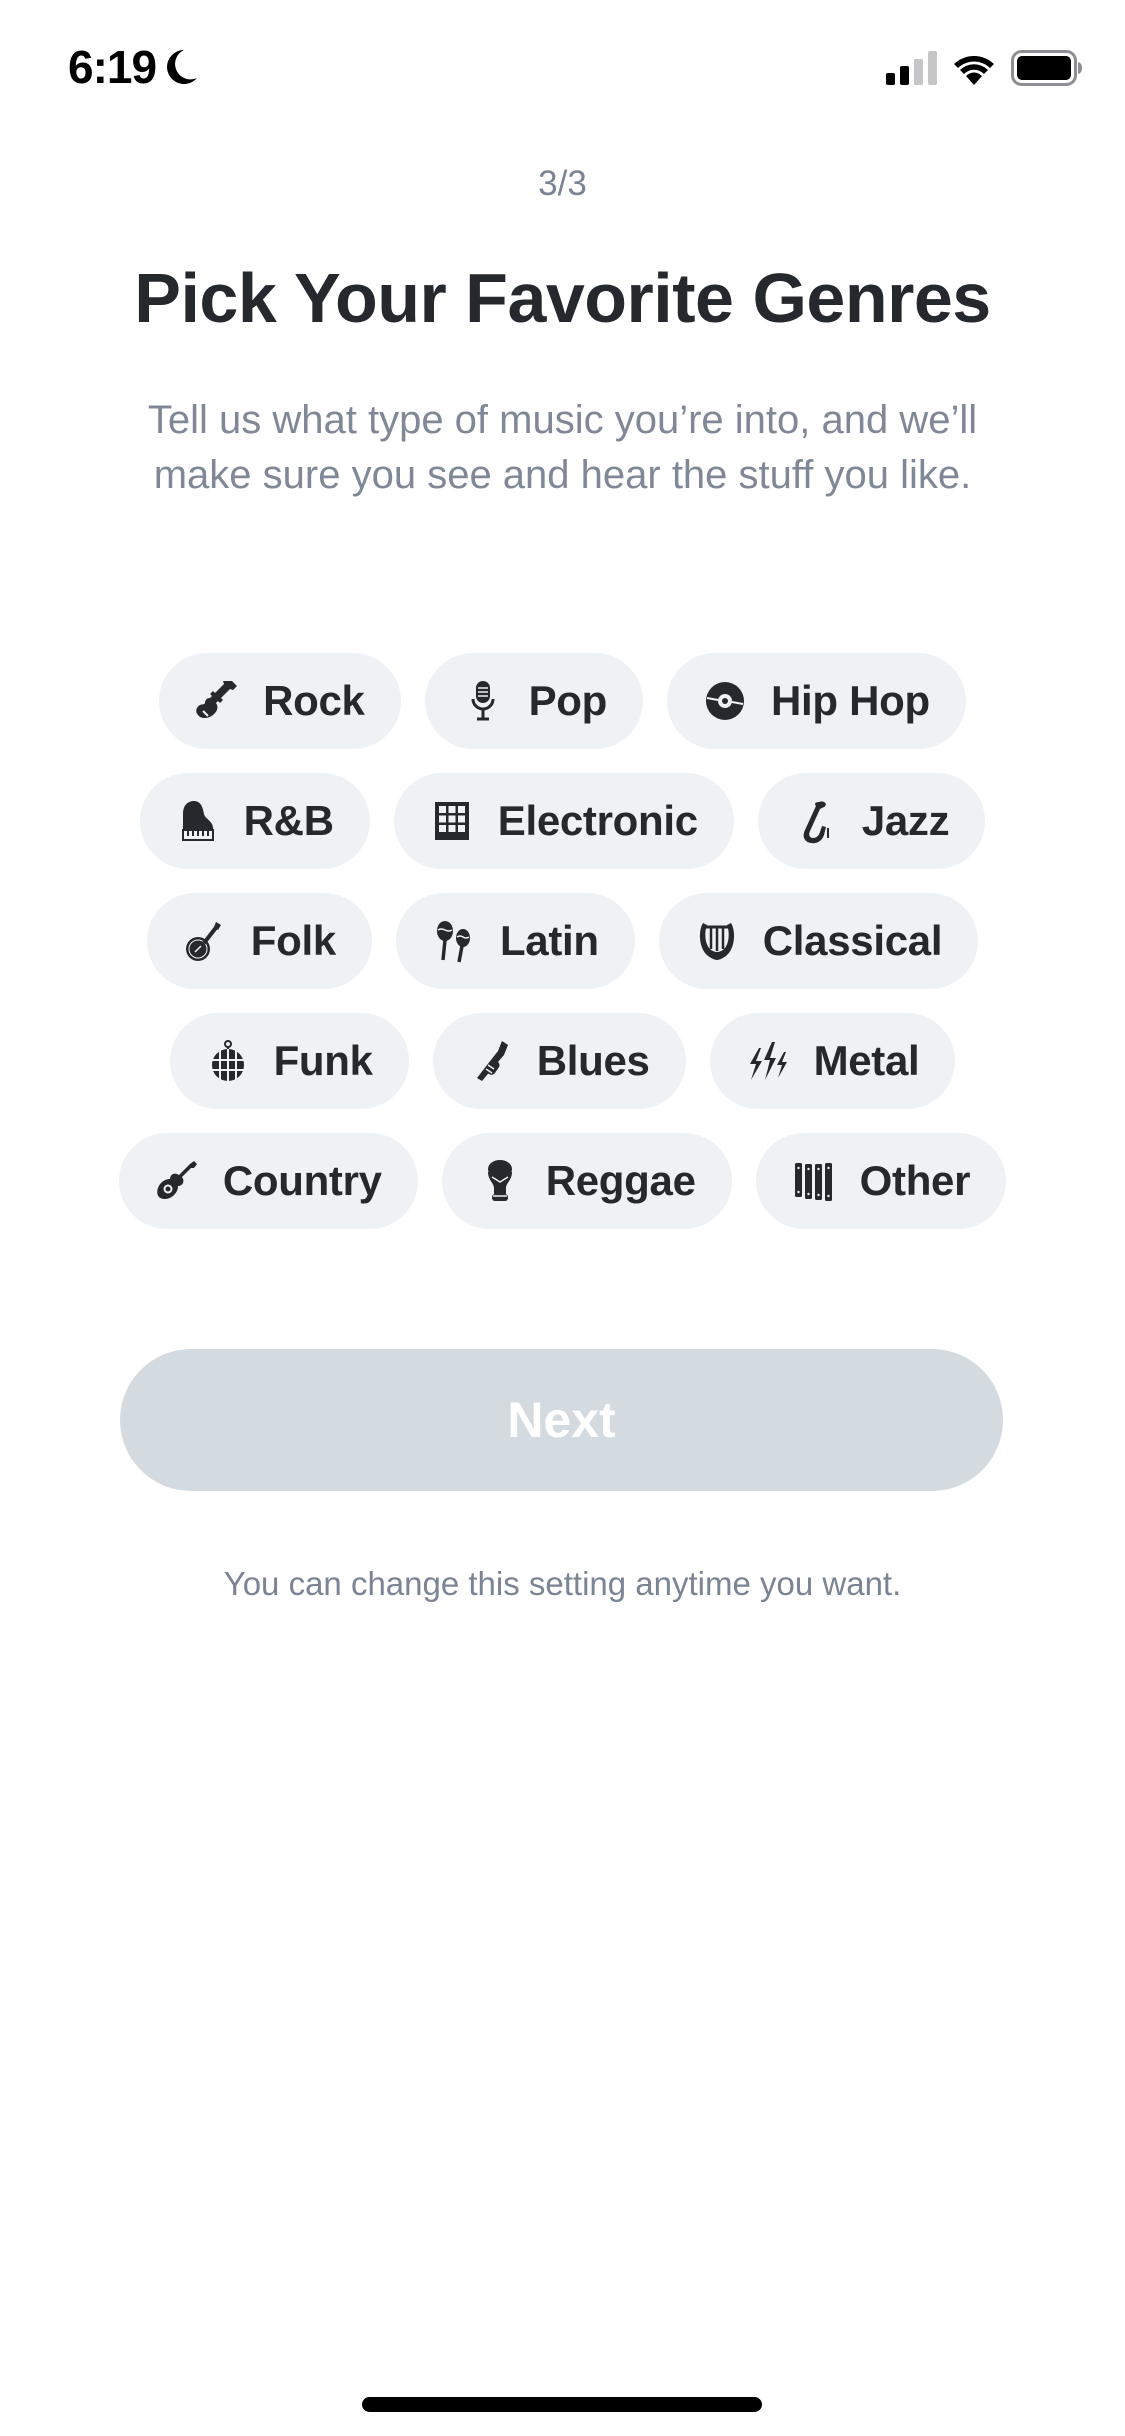 The height and width of the screenshot is (2436, 1125). What do you see at coordinates (182, 67) in the screenshot?
I see `moon-icon` at bounding box center [182, 67].